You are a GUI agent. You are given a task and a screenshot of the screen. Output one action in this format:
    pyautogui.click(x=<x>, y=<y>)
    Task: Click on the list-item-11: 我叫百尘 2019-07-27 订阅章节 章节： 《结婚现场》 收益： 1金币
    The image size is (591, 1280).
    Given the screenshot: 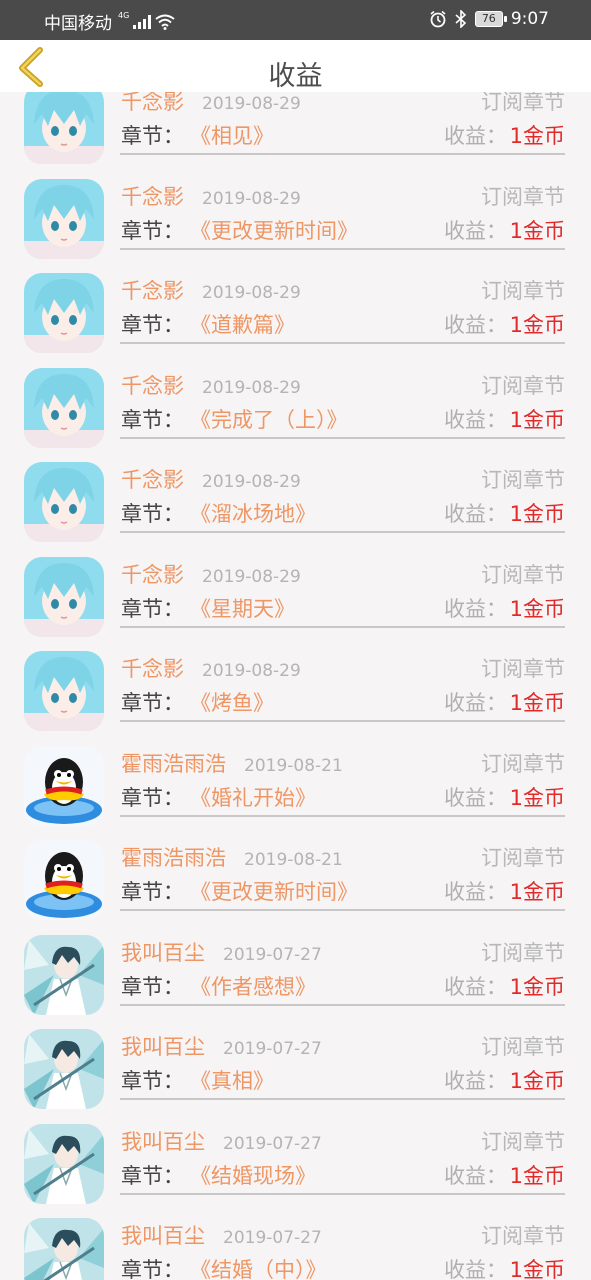 What is the action you would take?
    pyautogui.click(x=295, y=1156)
    